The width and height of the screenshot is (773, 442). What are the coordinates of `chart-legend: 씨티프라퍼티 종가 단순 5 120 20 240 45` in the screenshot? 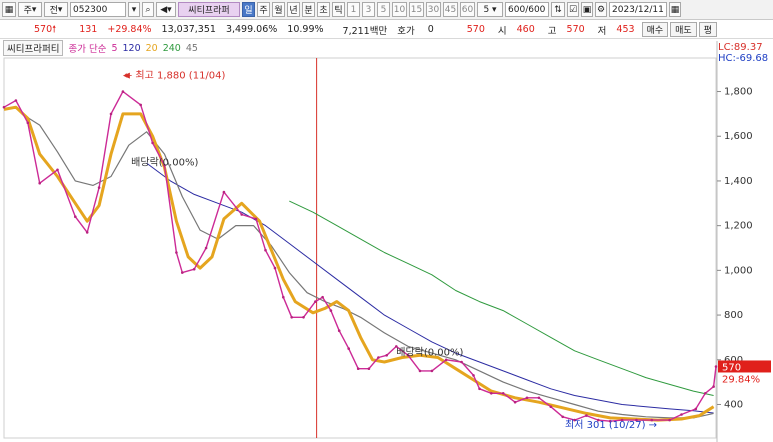 It's located at (100, 48).